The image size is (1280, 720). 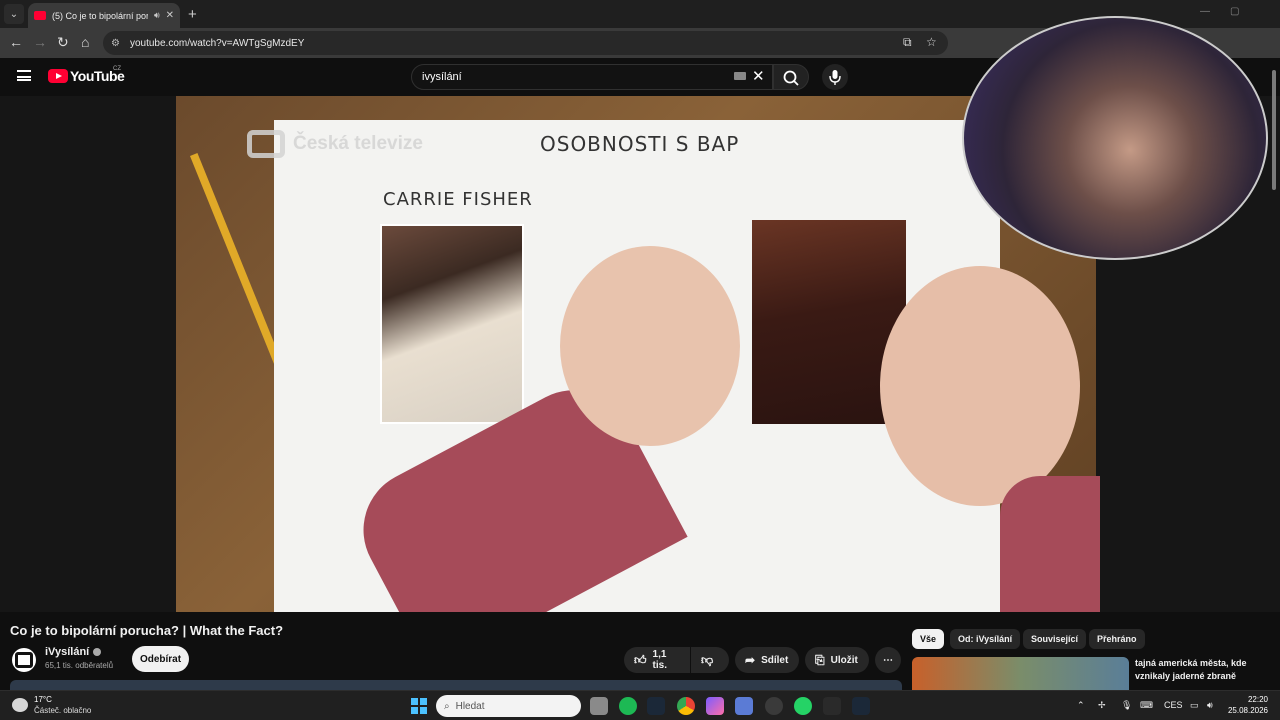 What do you see at coordinates (1274, 125) in the screenshot?
I see `page-scrollbar` at bounding box center [1274, 125].